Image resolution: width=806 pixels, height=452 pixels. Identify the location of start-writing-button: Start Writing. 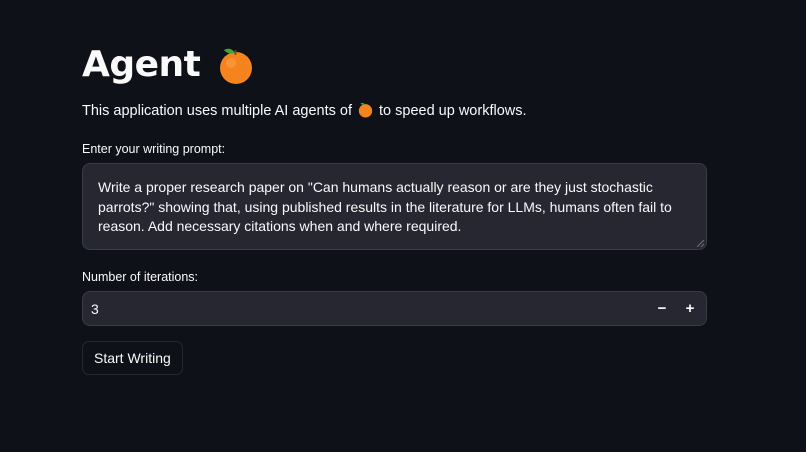
(132, 358).